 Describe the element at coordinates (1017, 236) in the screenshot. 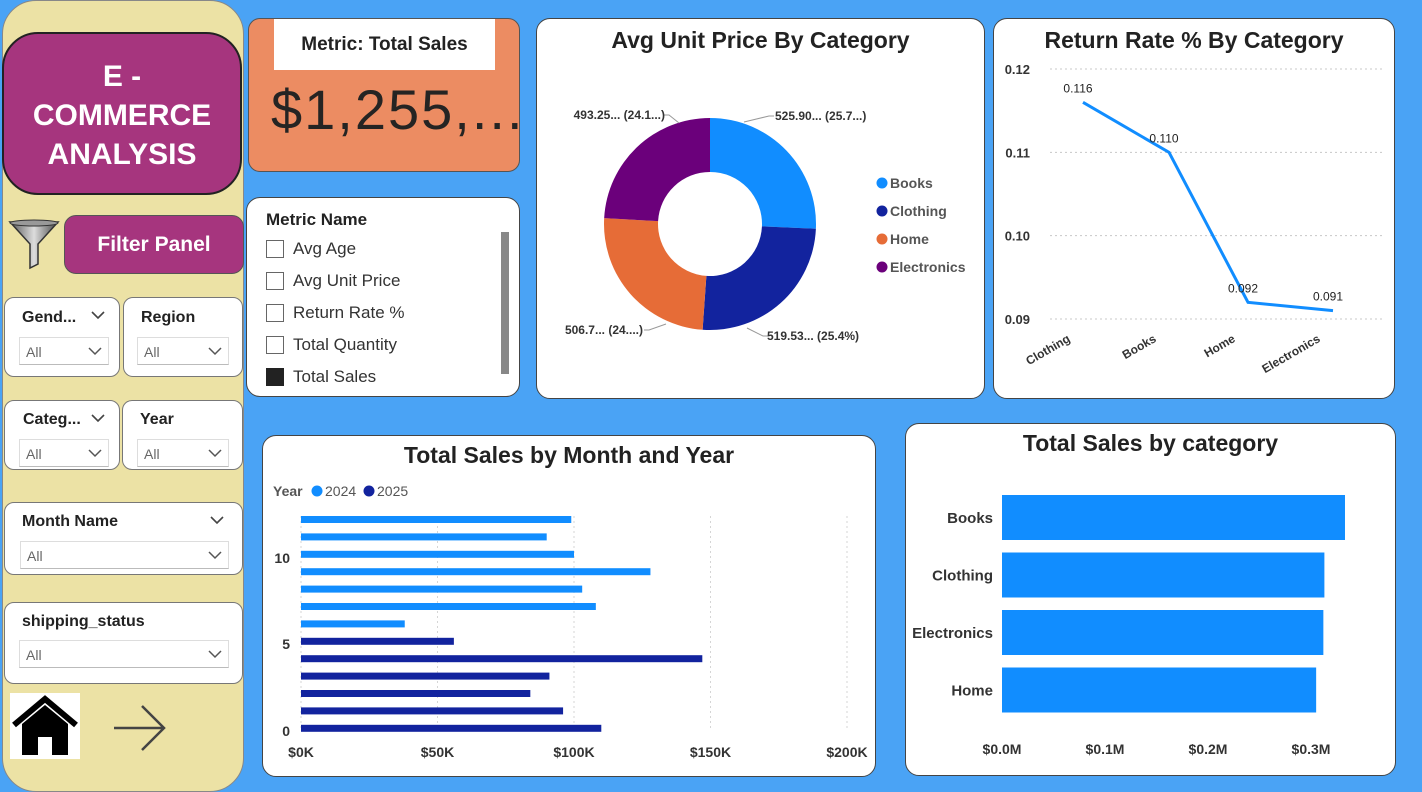

I see `y-tick-label: 0.10` at that location.